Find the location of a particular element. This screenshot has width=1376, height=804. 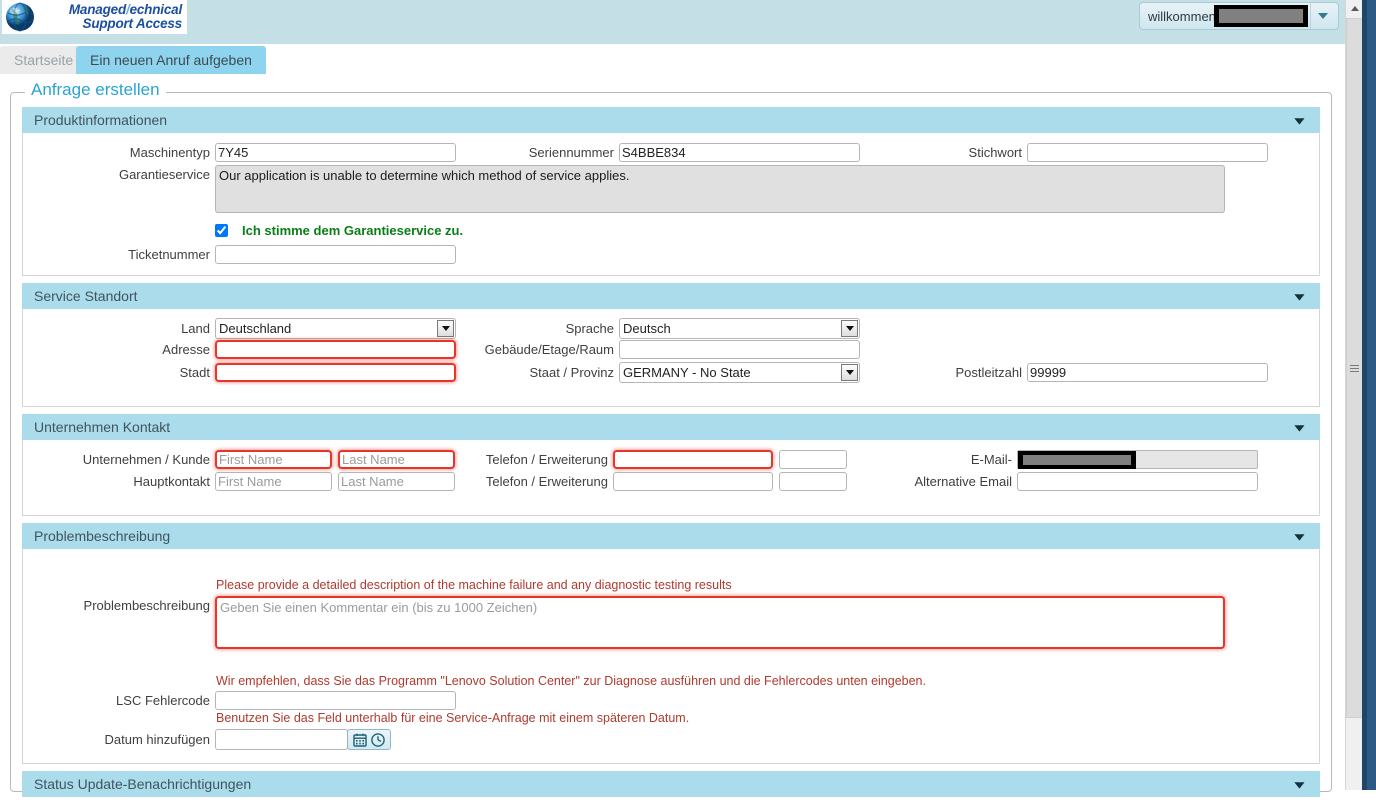

user-menu-chevron is located at coordinates (1322, 16).